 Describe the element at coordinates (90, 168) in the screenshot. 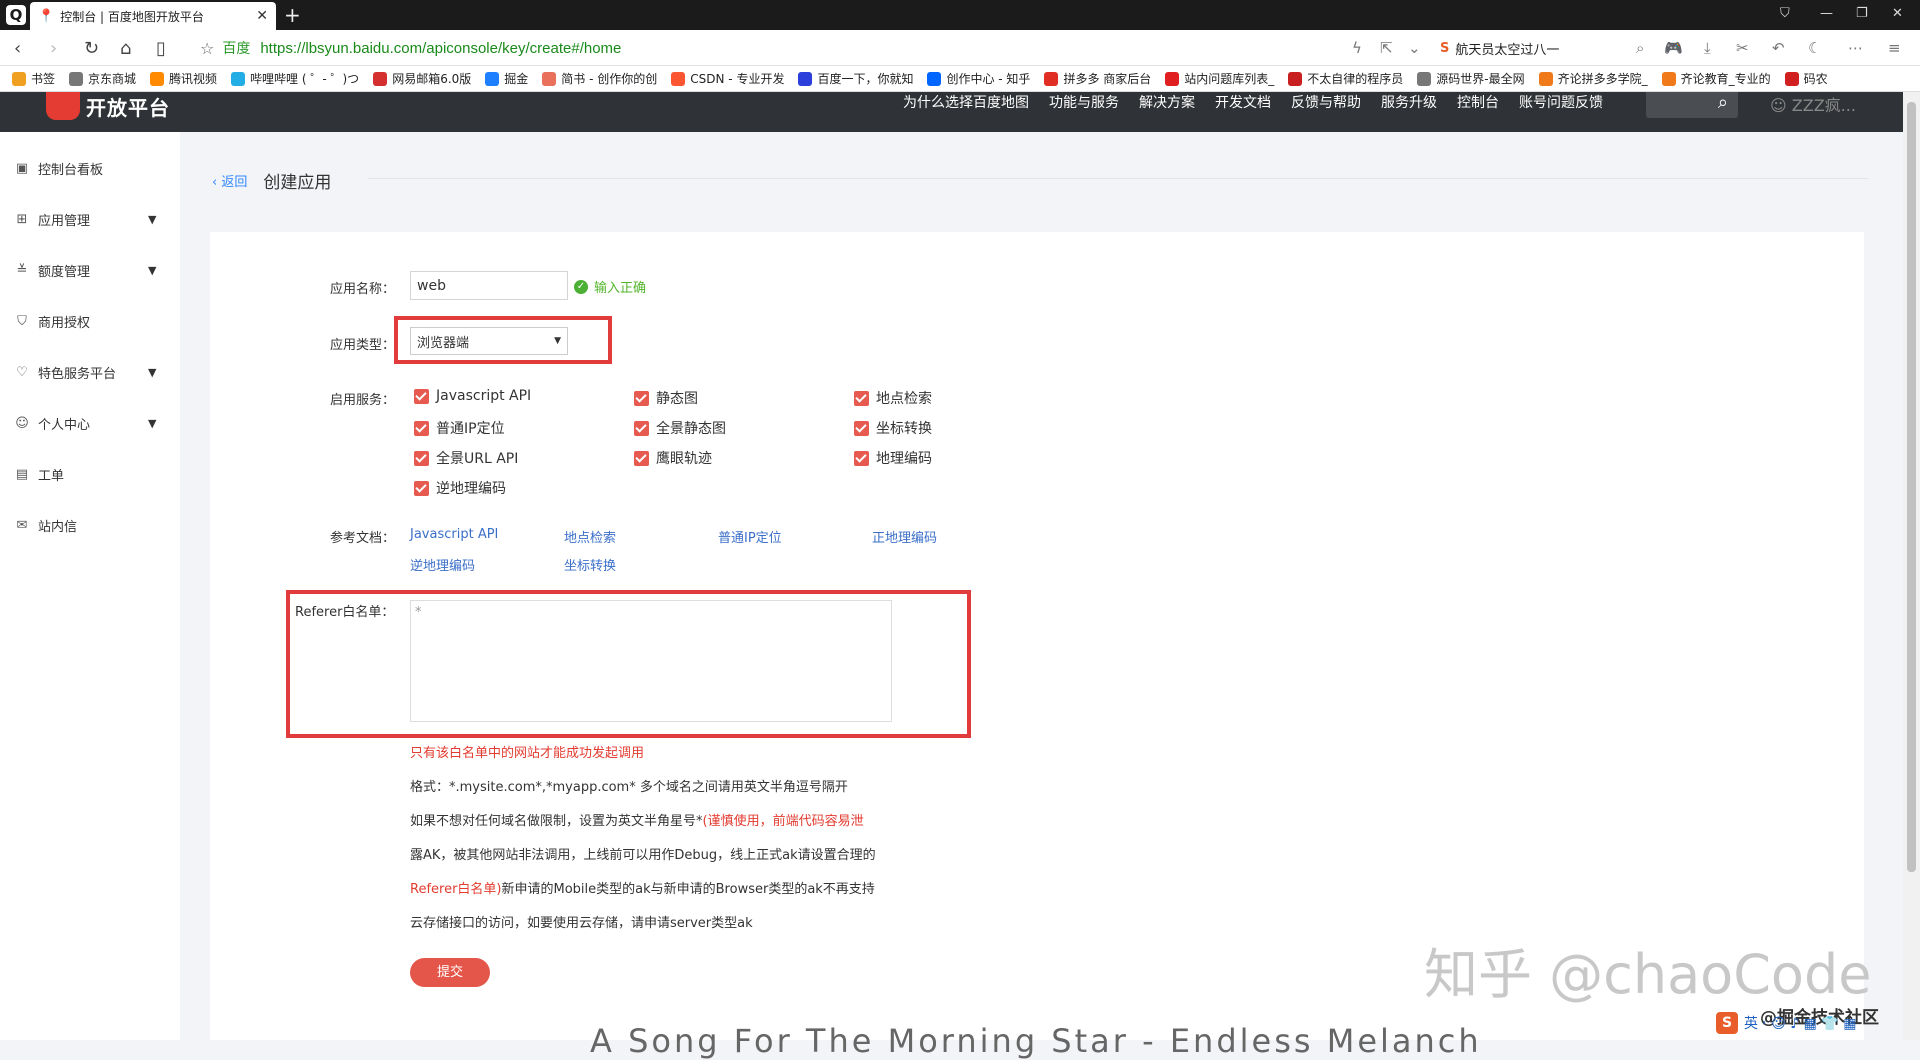

I see `sidebar-item: ▣ 控制台看板` at that location.